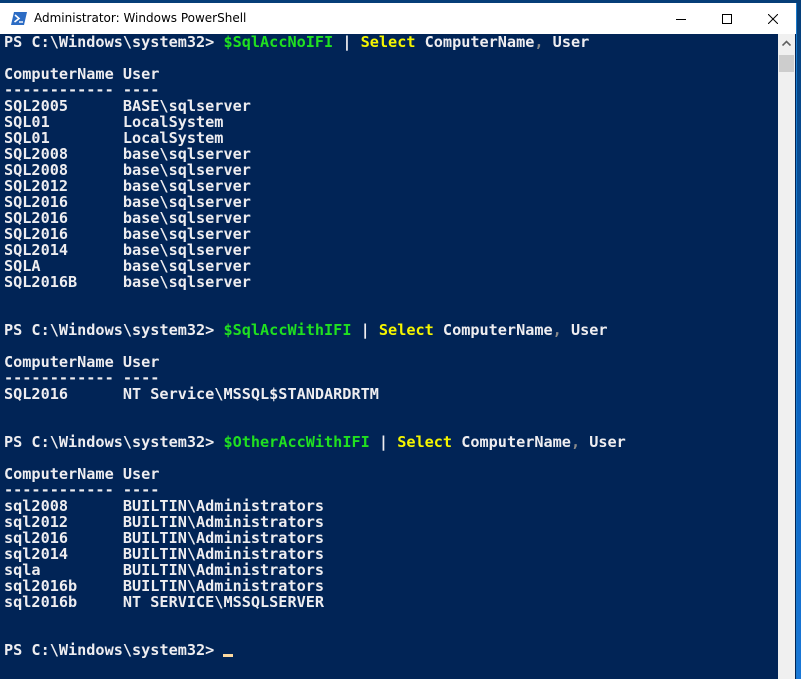 The width and height of the screenshot is (801, 679). I want to click on maximize-button, so click(727, 18).